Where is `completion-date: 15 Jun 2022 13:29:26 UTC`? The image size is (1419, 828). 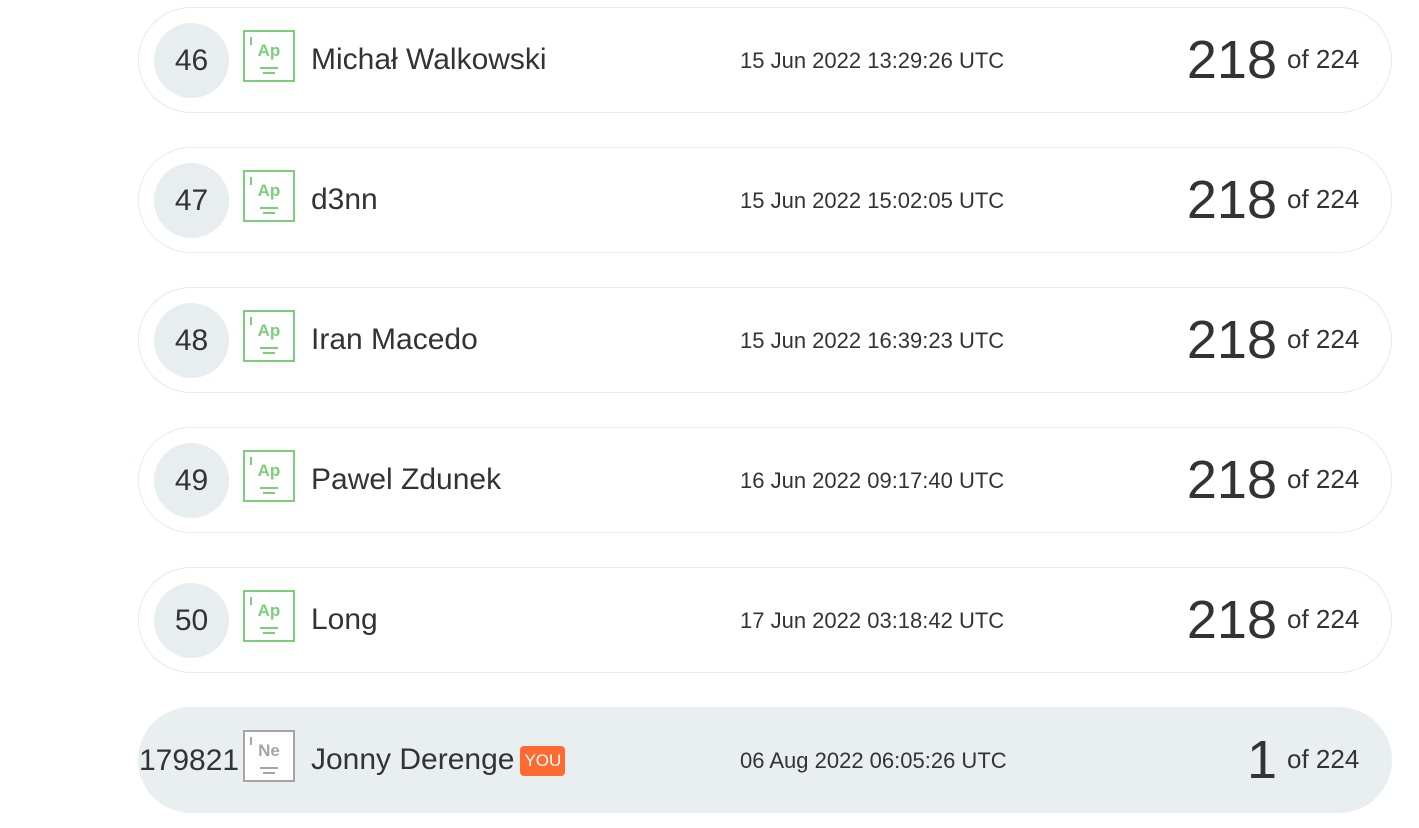 completion-date: 15 Jun 2022 13:29:26 UTC is located at coordinates (872, 60).